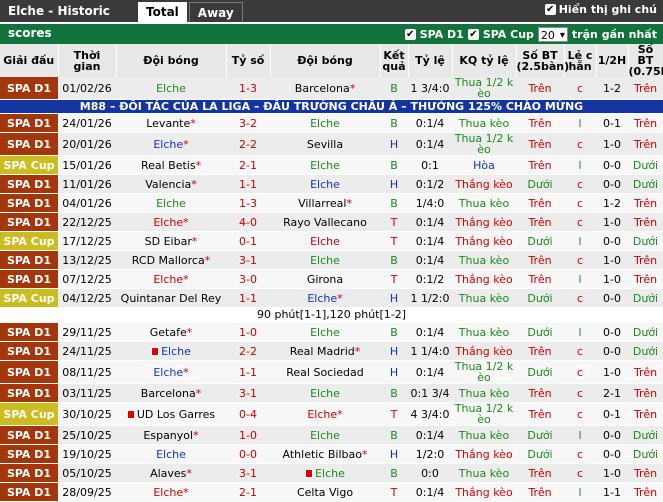  Describe the element at coordinates (322, 203) in the screenshot. I see `team-name: Villarreal` at that location.